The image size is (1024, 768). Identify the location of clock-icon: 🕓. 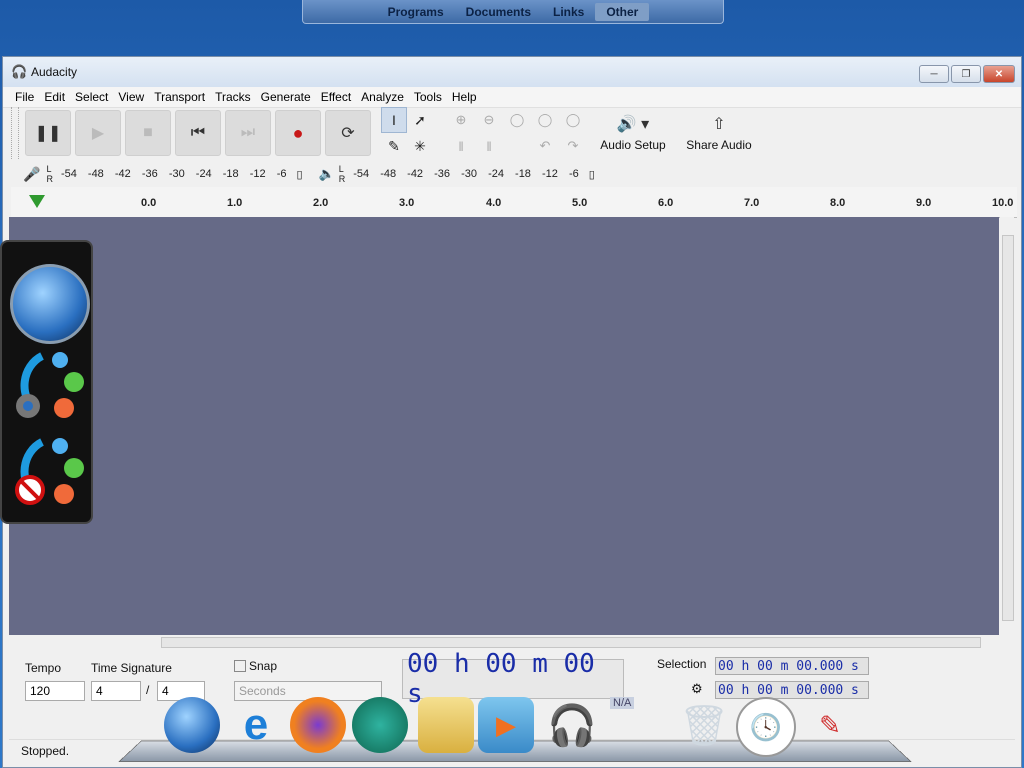
(766, 727).